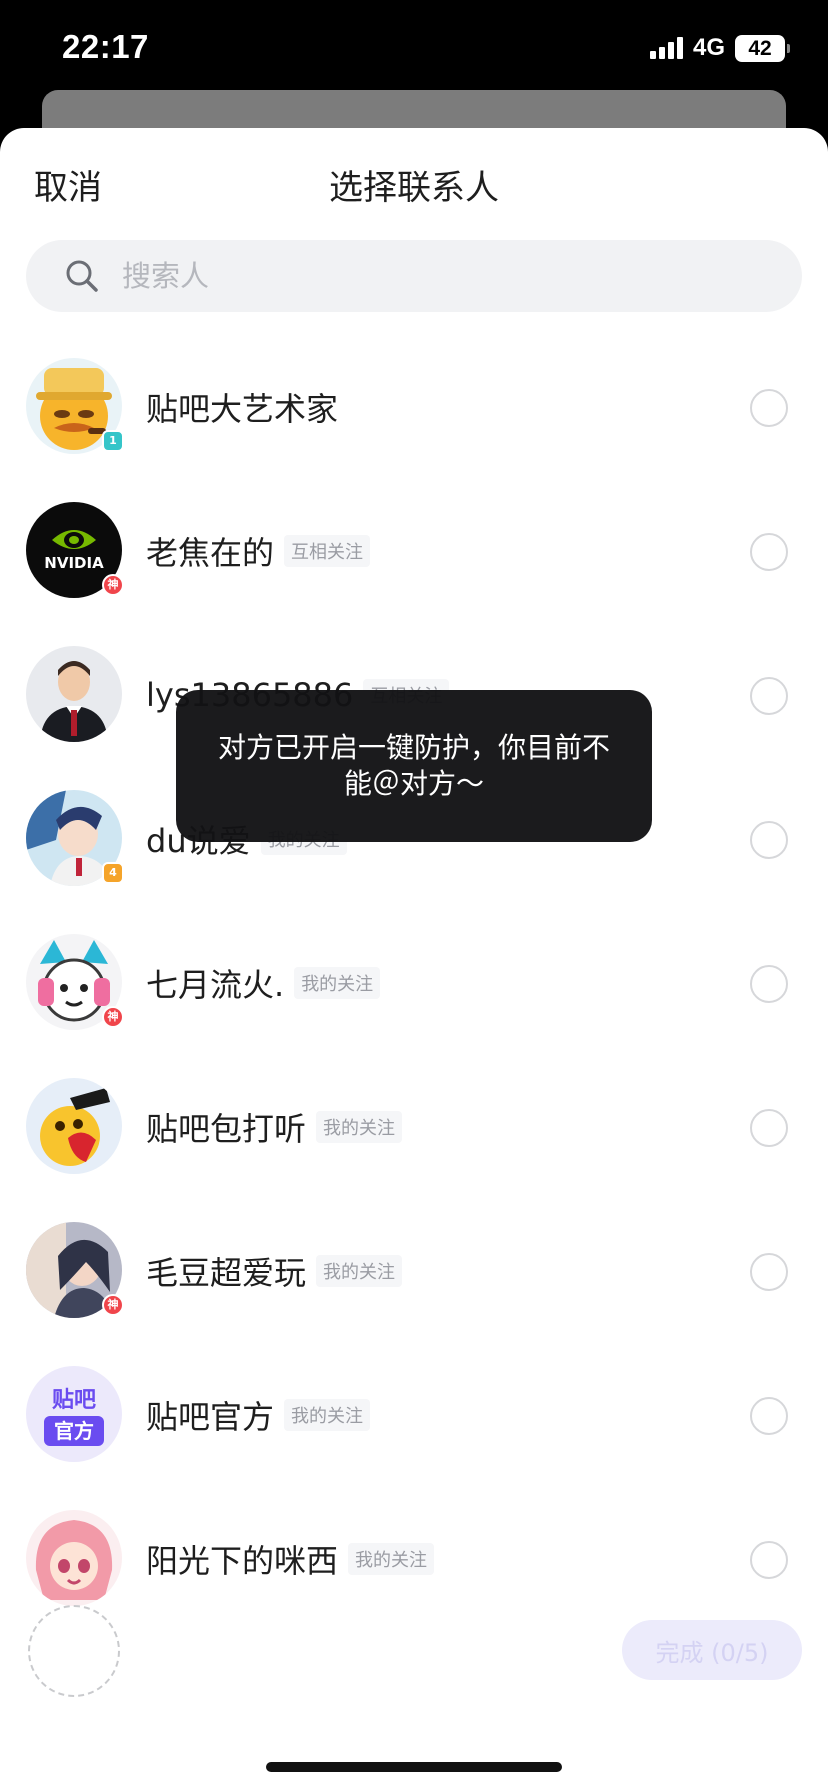  Describe the element at coordinates (414, 766) in the screenshot. I see `protection-toast: 对方已开启一键防护，你目前不能＠对方～` at that location.